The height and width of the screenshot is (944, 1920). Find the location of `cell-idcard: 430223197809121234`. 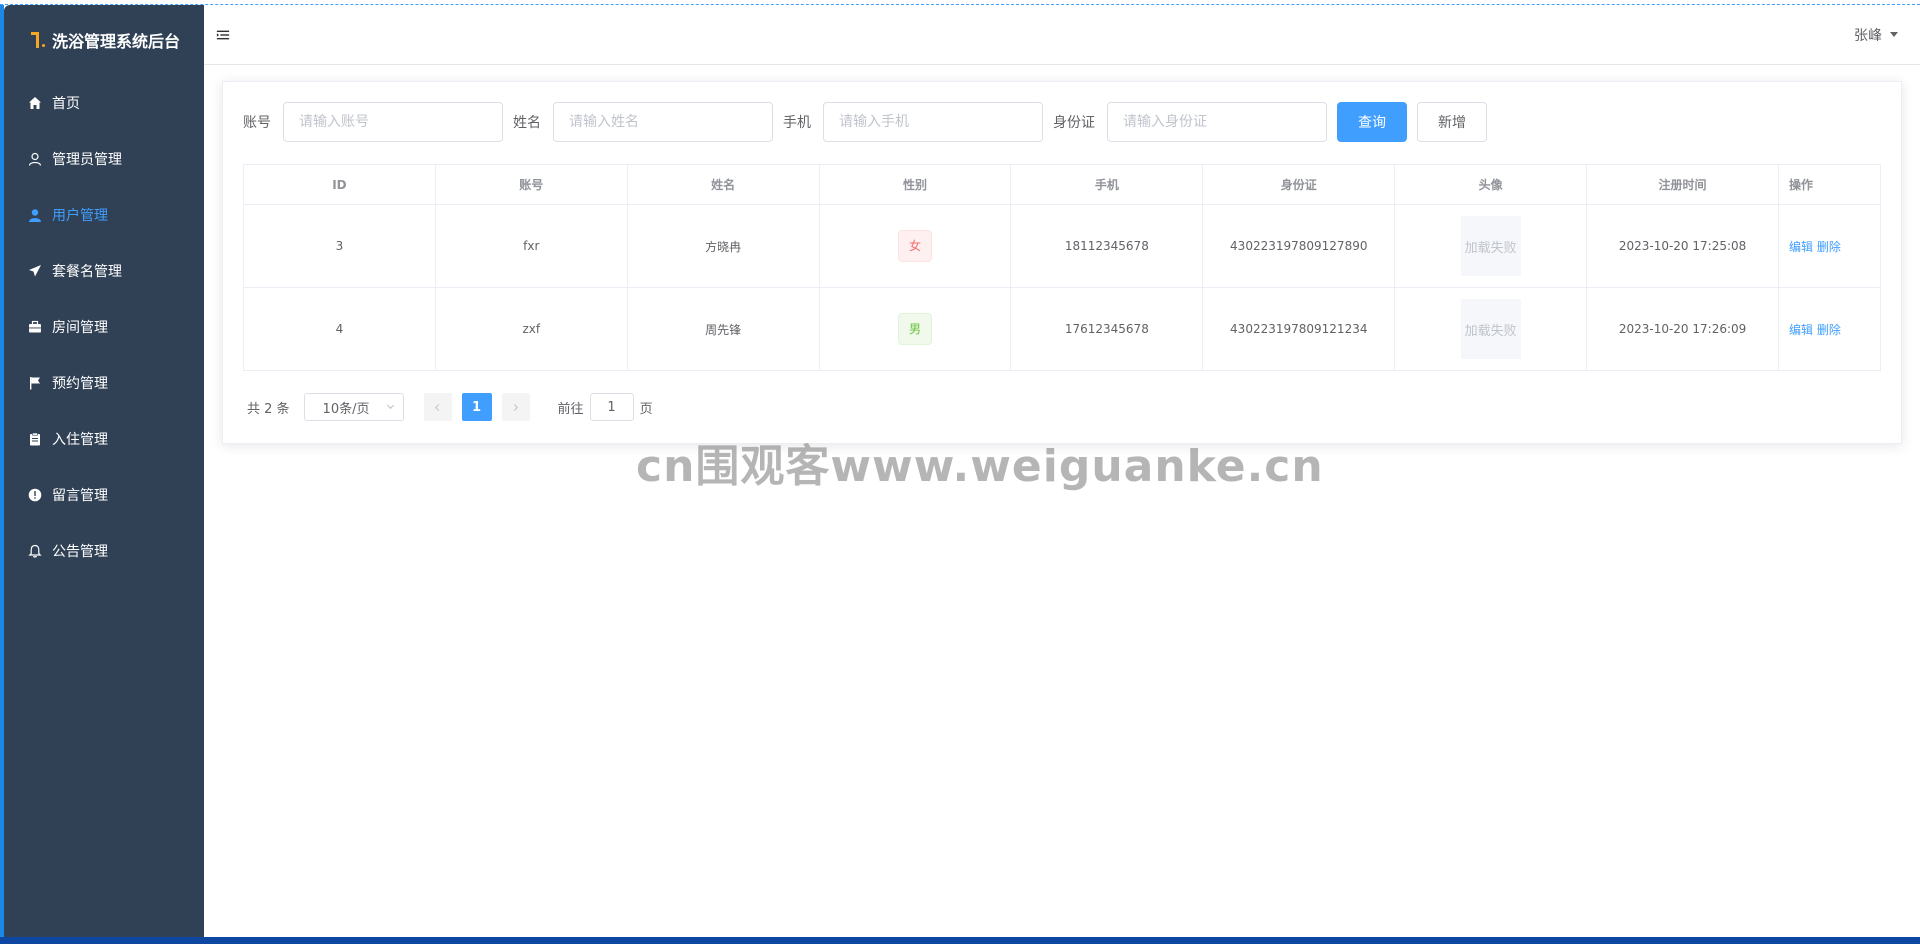

cell-idcard: 430223197809121234 is located at coordinates (1299, 329).